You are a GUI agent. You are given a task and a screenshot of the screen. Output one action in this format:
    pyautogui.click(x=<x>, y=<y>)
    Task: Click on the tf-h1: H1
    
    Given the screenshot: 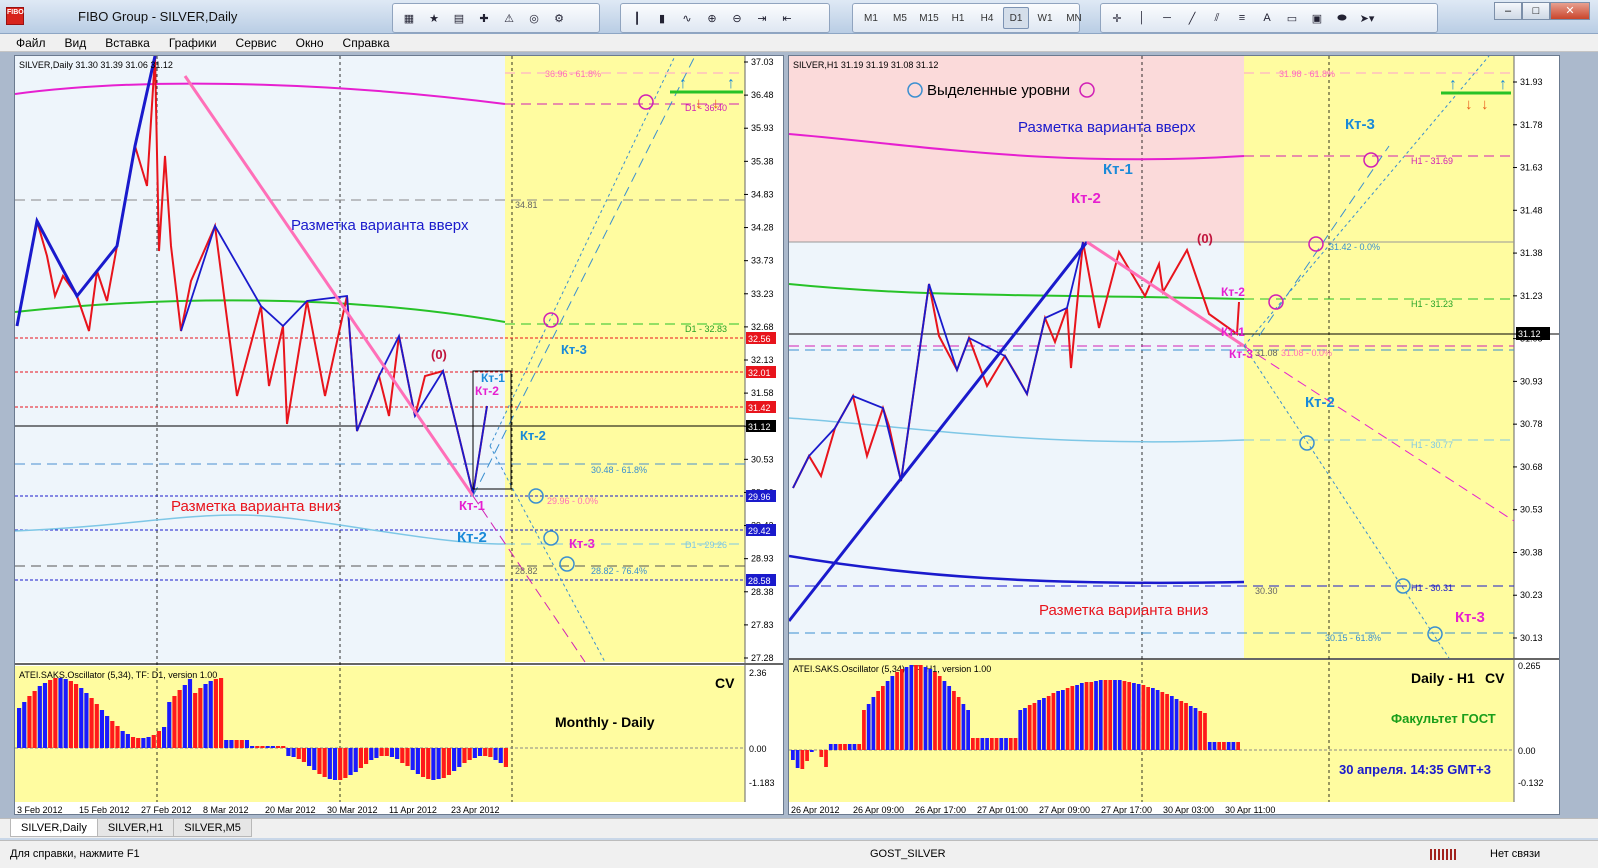 What is the action you would take?
    pyautogui.click(x=958, y=18)
    